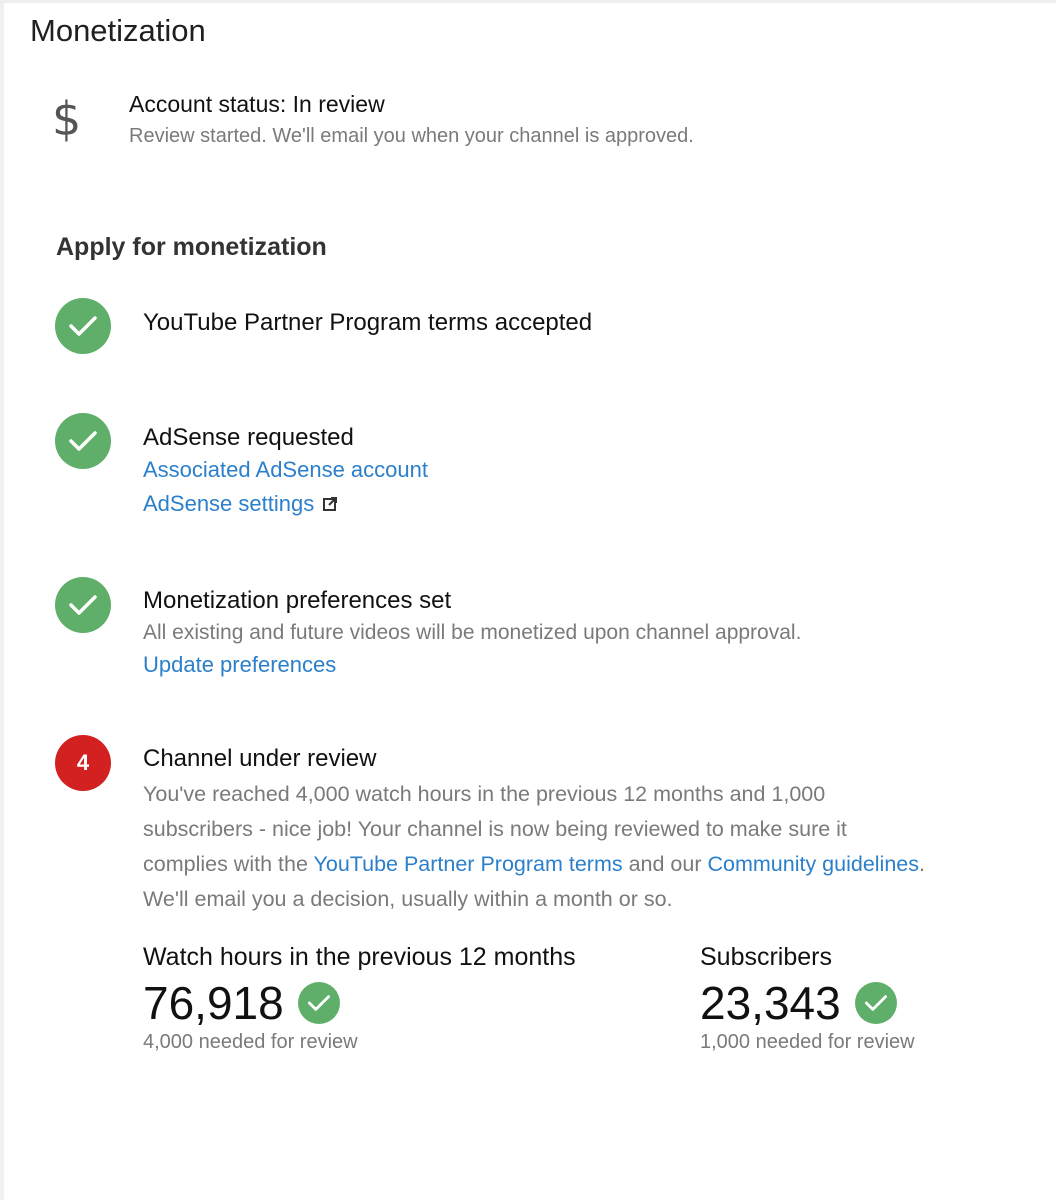 This screenshot has height=1200, width=1056. I want to click on update-preferences-link: Update preferences, so click(239, 665).